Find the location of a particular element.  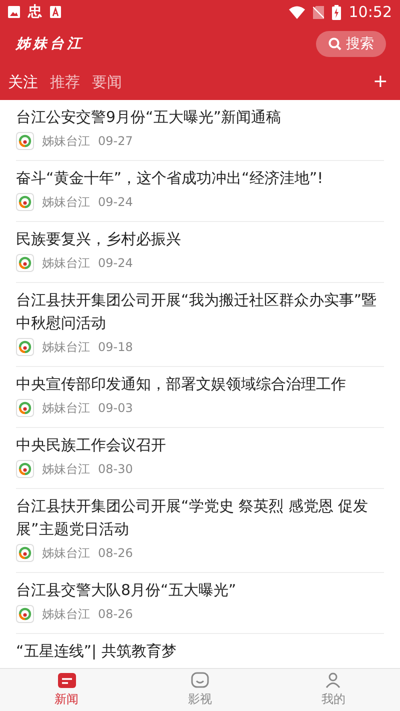

news-date: 08-30 is located at coordinates (115, 469).